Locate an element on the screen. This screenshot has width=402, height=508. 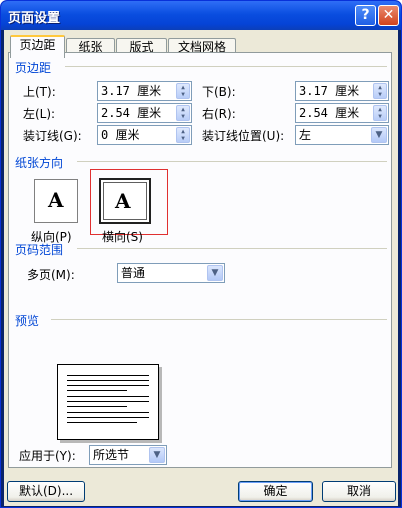
apply-to-select: 所选节 ▼ is located at coordinates (128, 455).